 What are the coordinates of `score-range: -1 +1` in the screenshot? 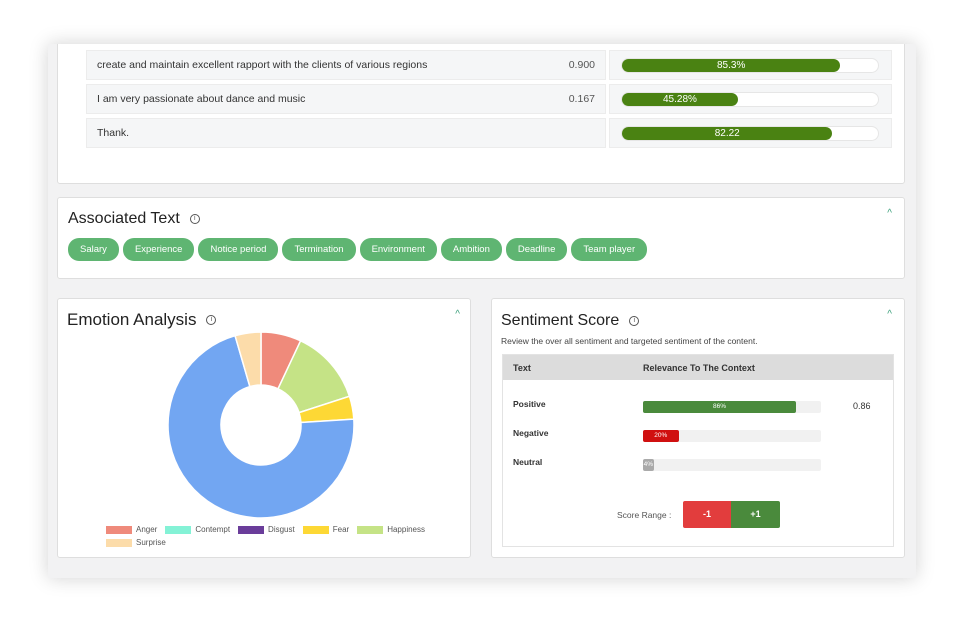 It's located at (731, 514).